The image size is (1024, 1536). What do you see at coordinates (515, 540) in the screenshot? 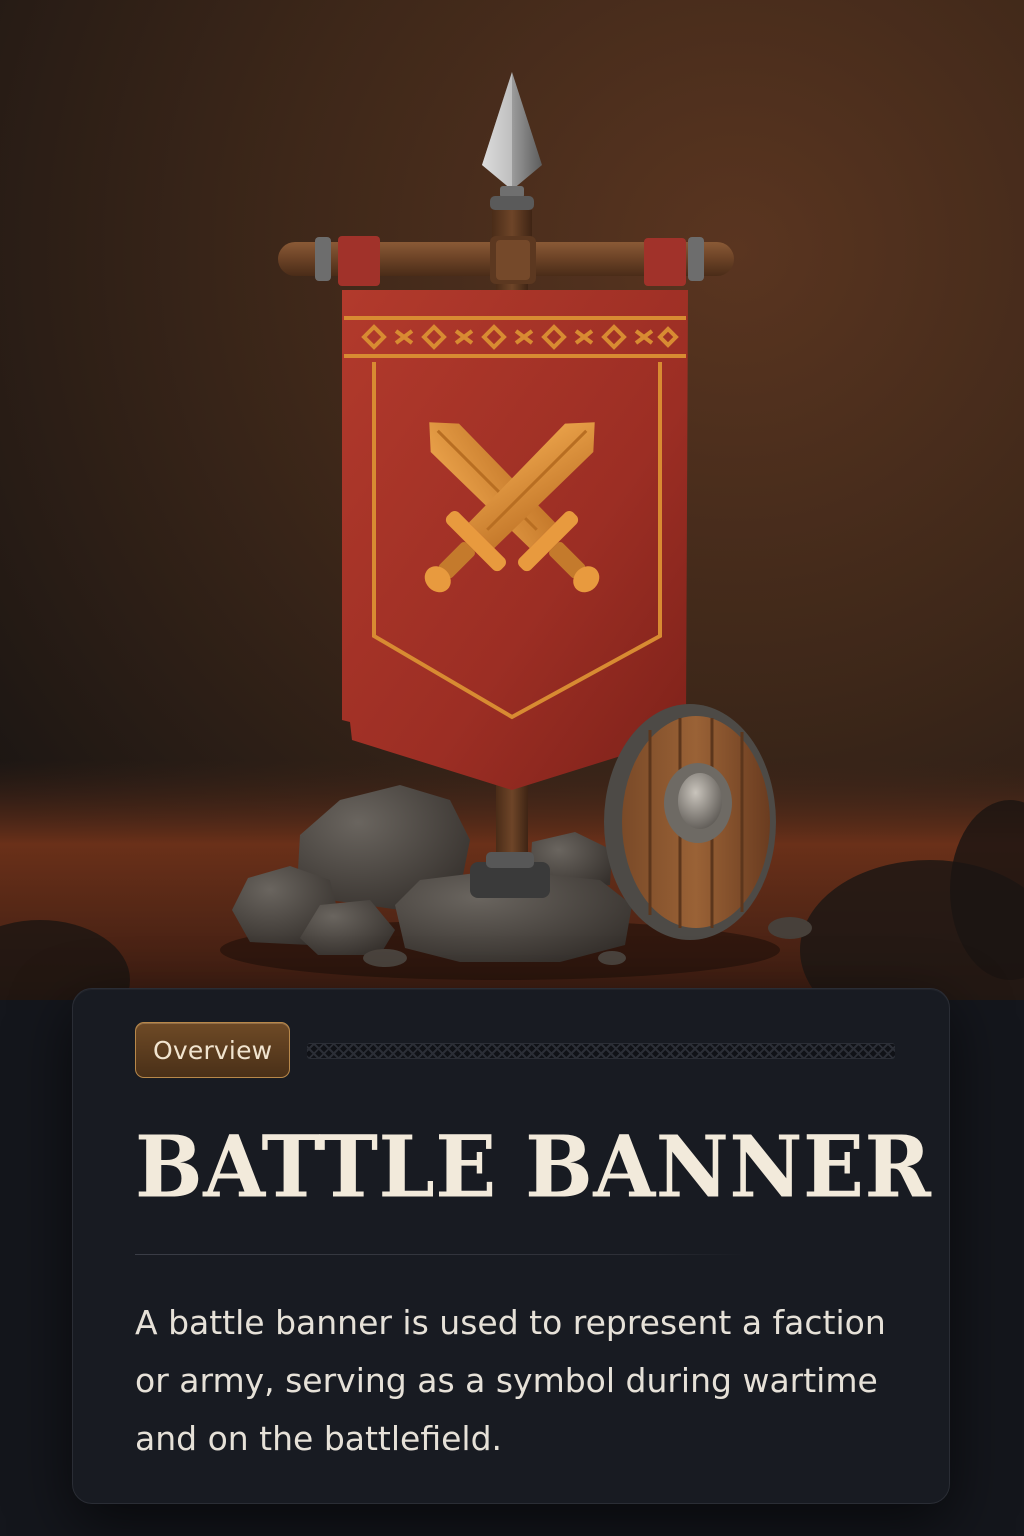
I see `banner-cloth` at bounding box center [515, 540].